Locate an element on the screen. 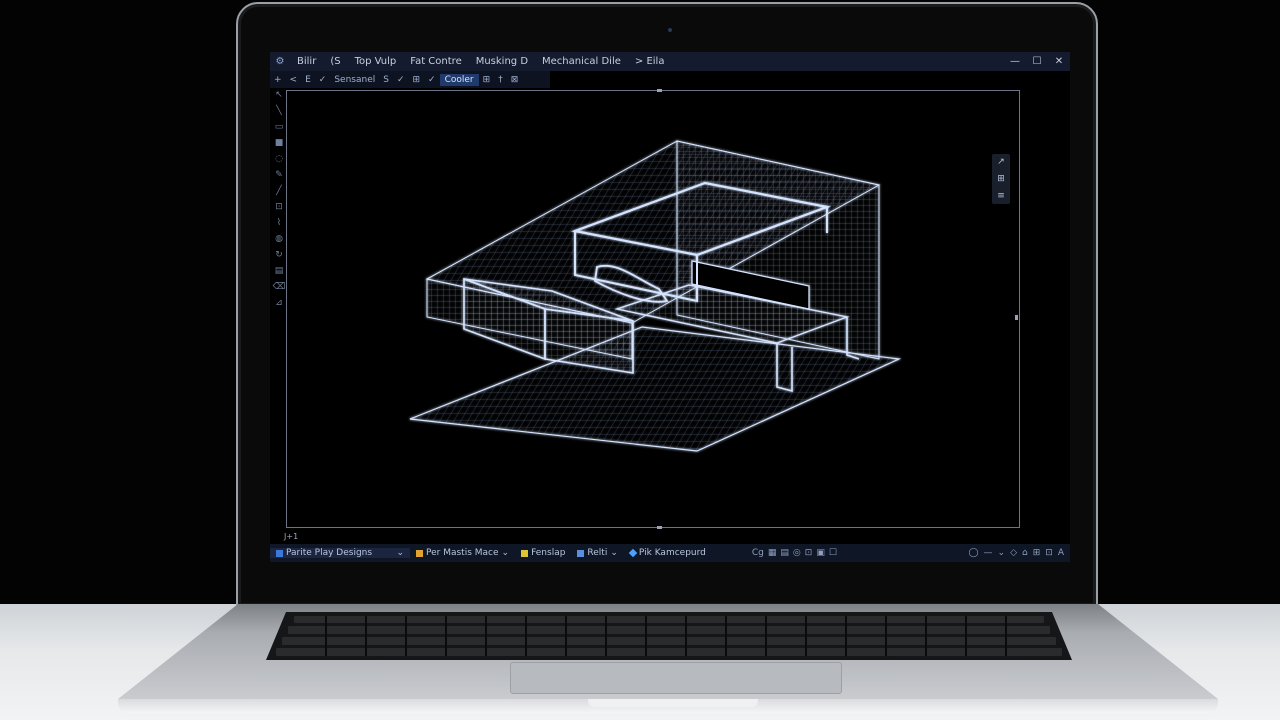 The height and width of the screenshot is (720, 1280). keyboard-keys is located at coordinates (669, 636).